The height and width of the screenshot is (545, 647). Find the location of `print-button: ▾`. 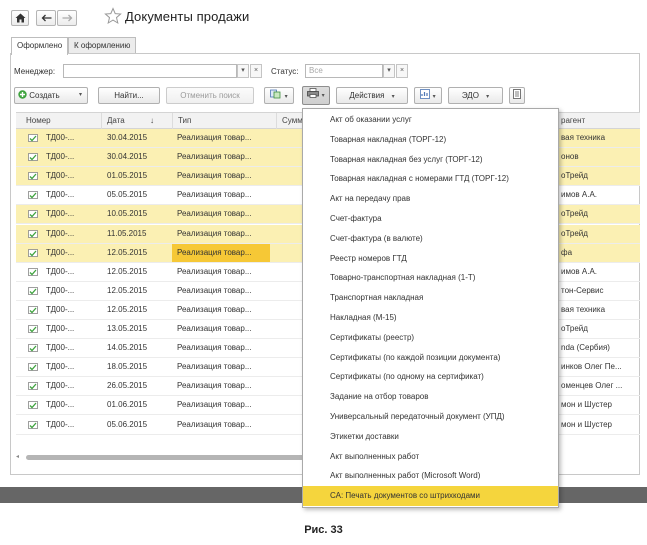

print-button: ▾ is located at coordinates (316, 95).